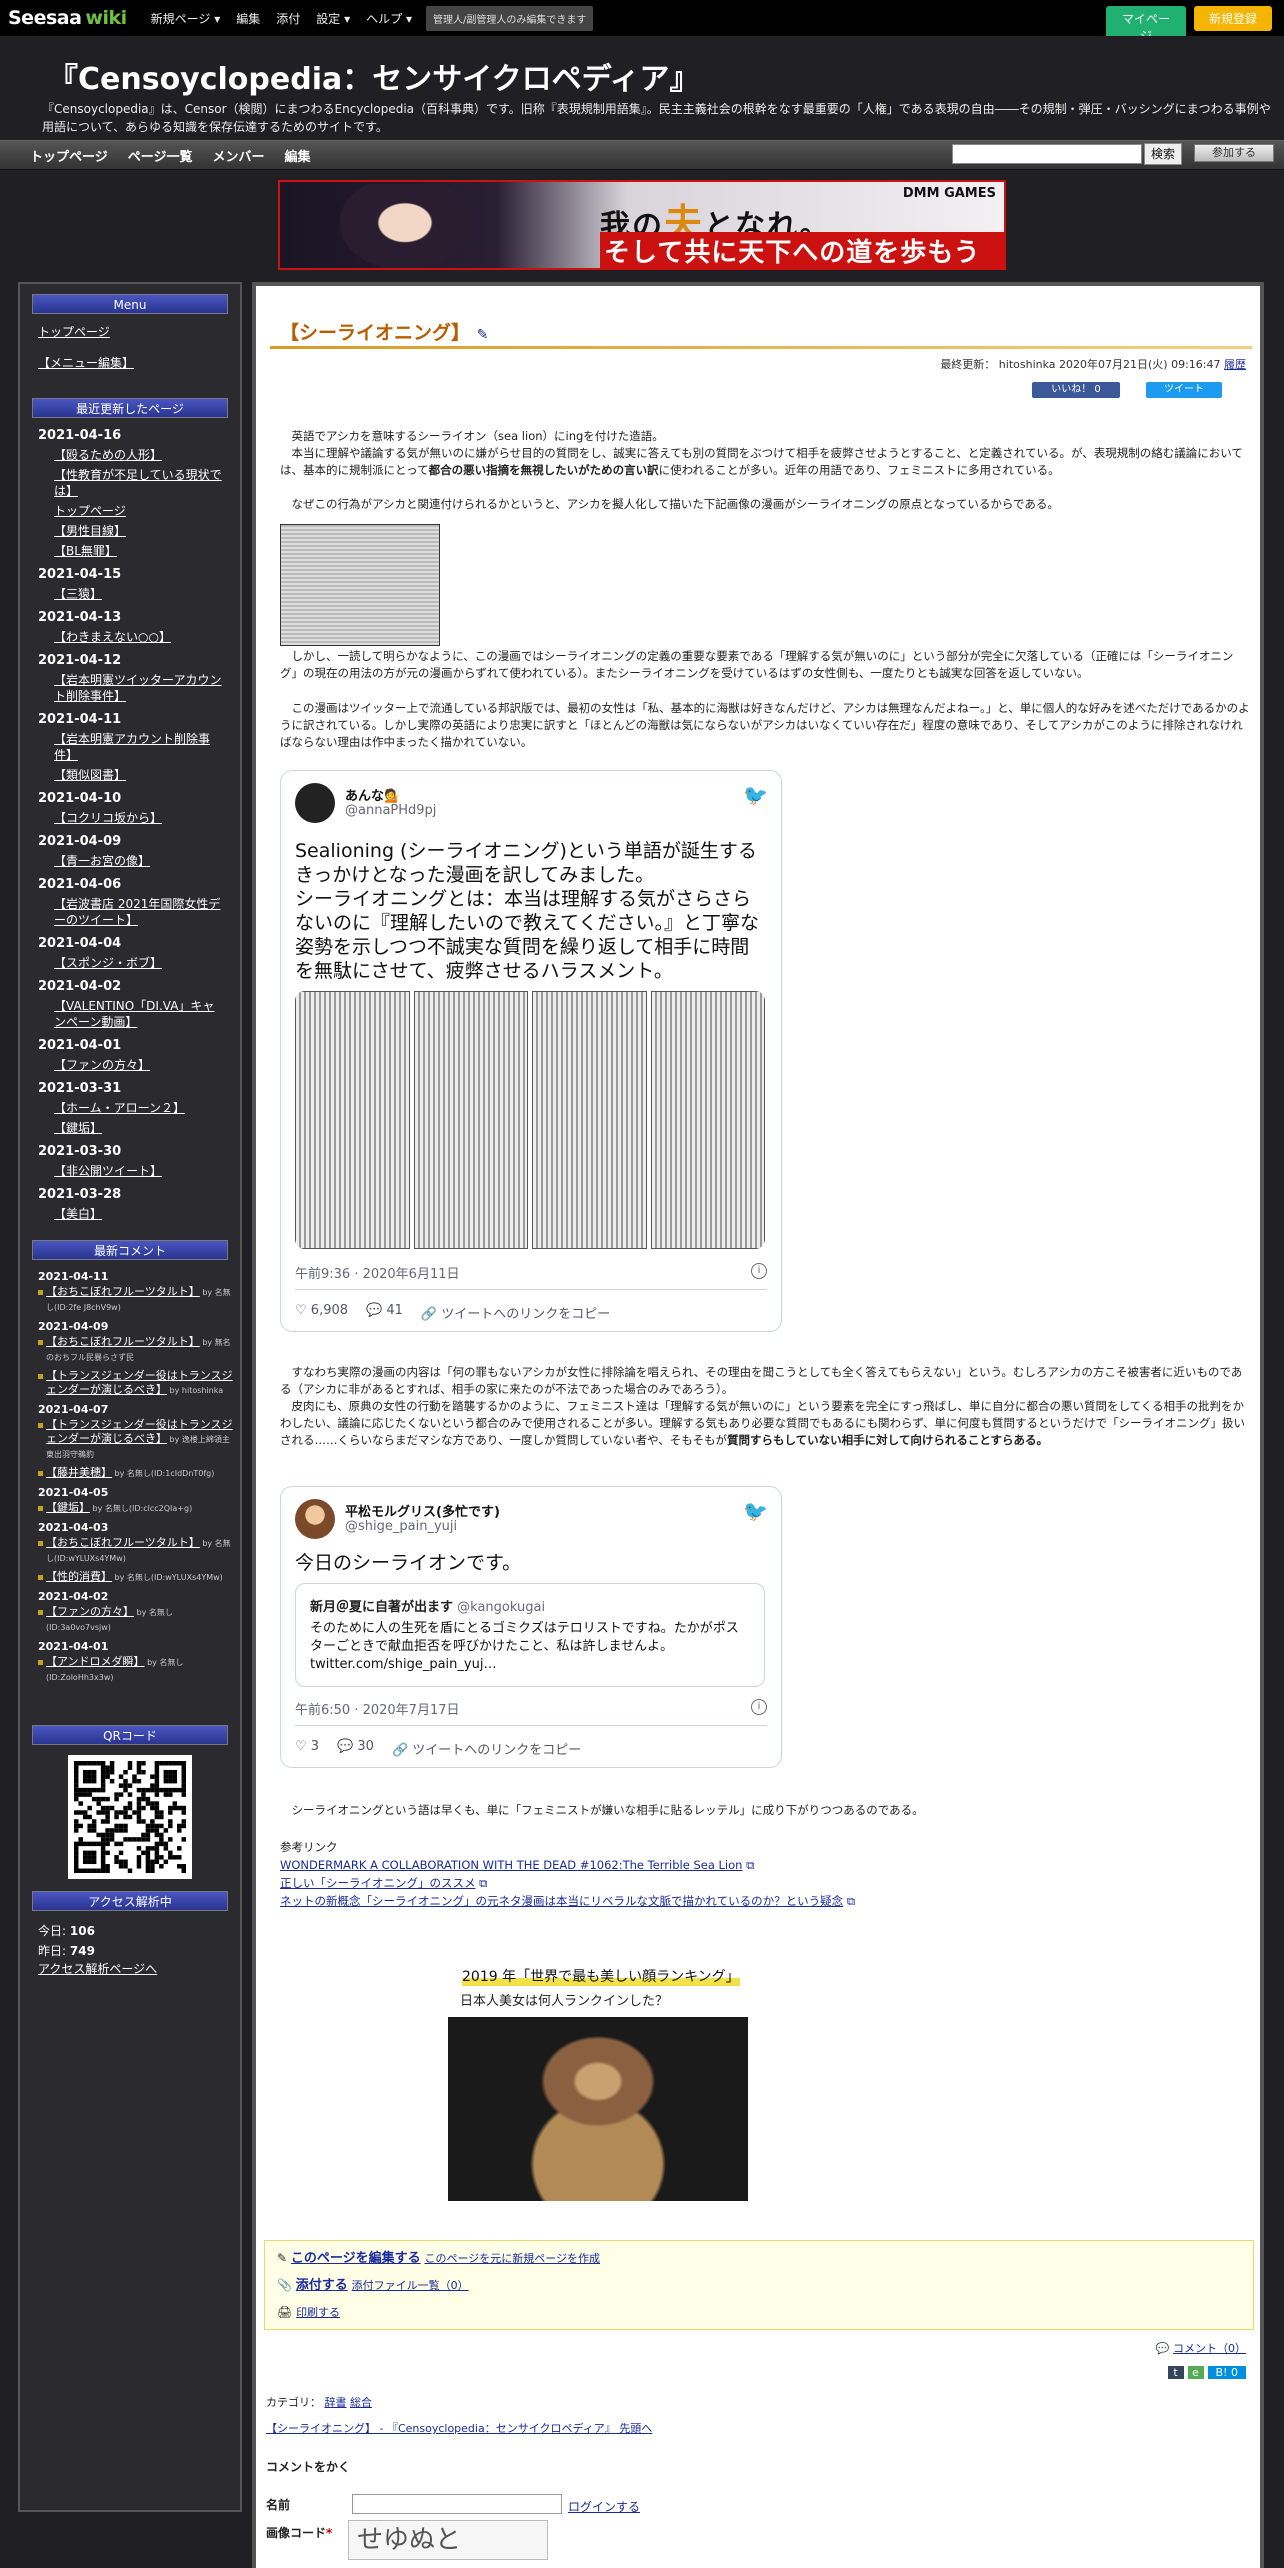 The image size is (1284, 2568). Describe the element at coordinates (138, 1214) in the screenshot. I see `recent-page-link: 【美白】` at that location.